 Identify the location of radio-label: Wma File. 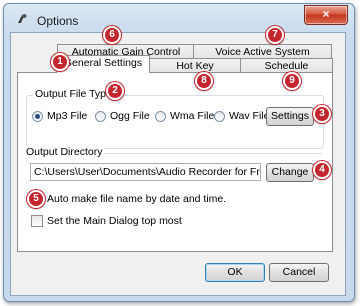
(192, 116).